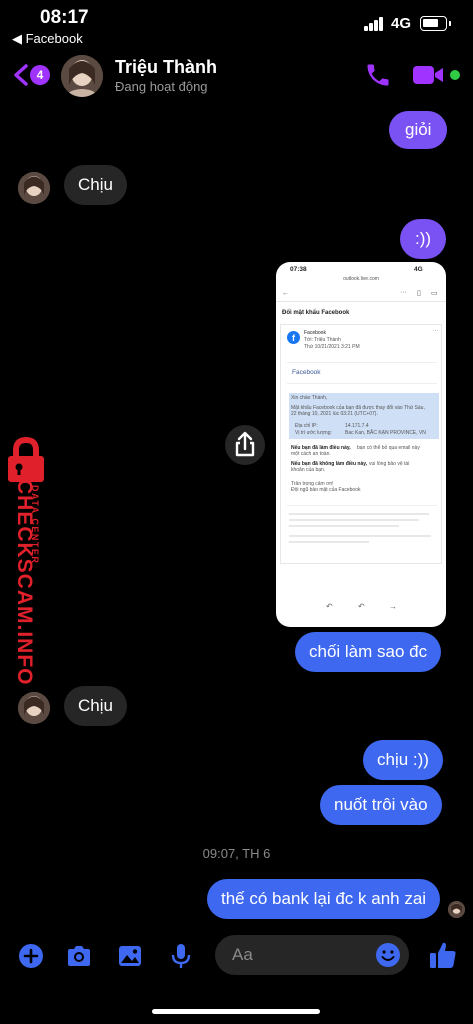 The height and width of the screenshot is (1024, 473). What do you see at coordinates (361, 606) in the screenshot?
I see `attachment-footer: ↶ ↶ →` at bounding box center [361, 606].